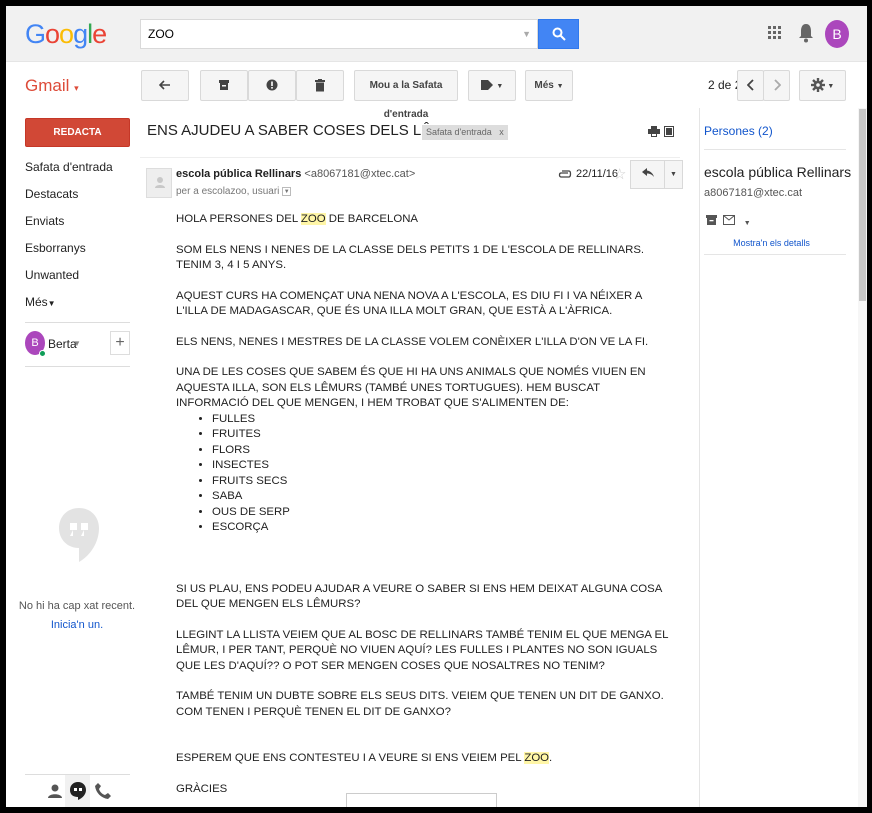 This screenshot has height=813, width=872. I want to click on chevron-right-icon, so click(777, 85).